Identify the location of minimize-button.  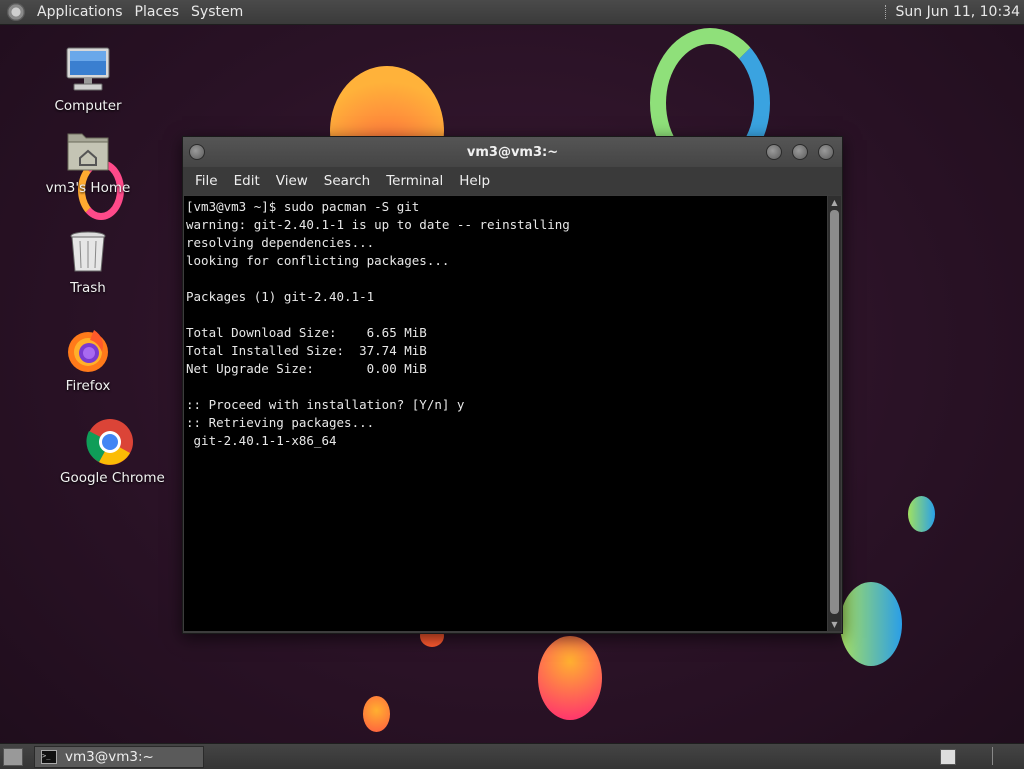
(774, 152).